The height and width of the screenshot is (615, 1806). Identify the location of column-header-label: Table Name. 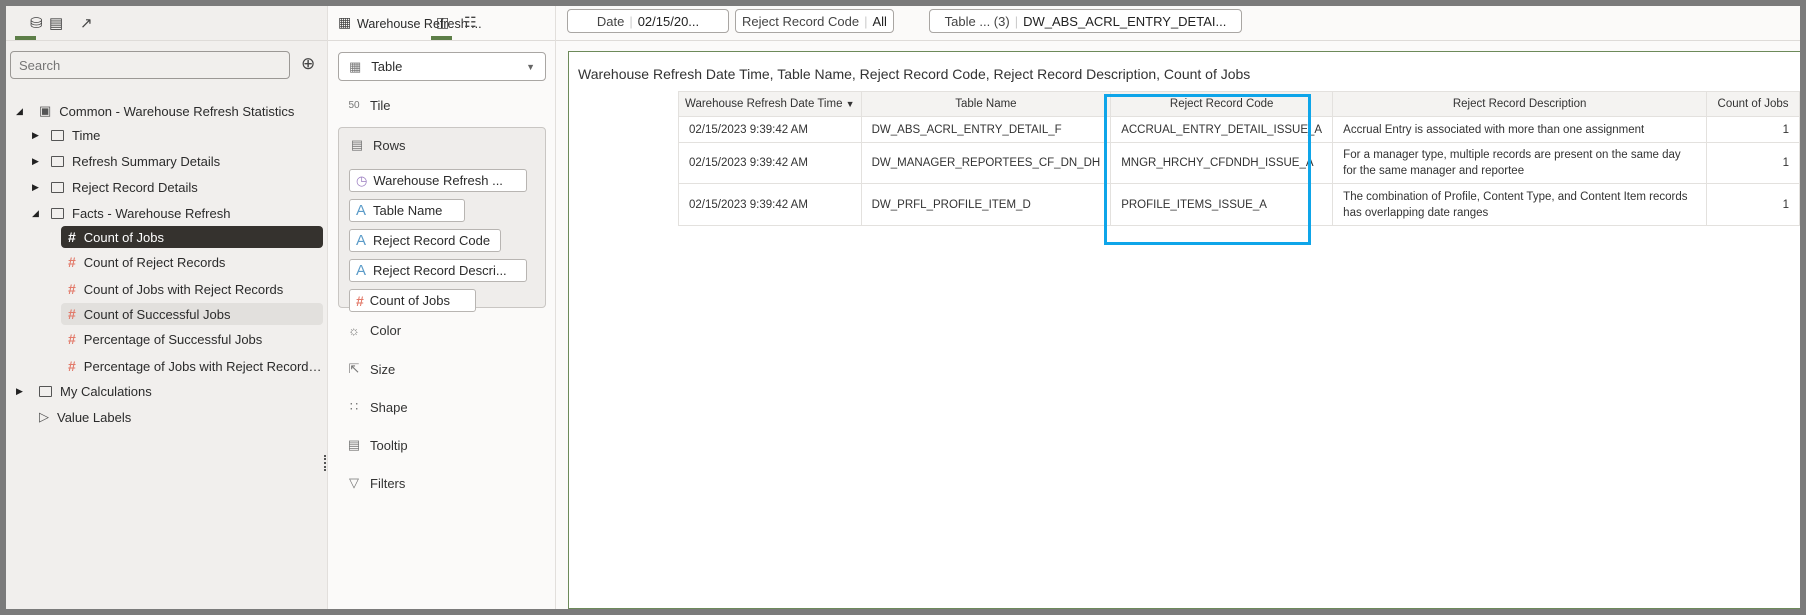
(986, 104).